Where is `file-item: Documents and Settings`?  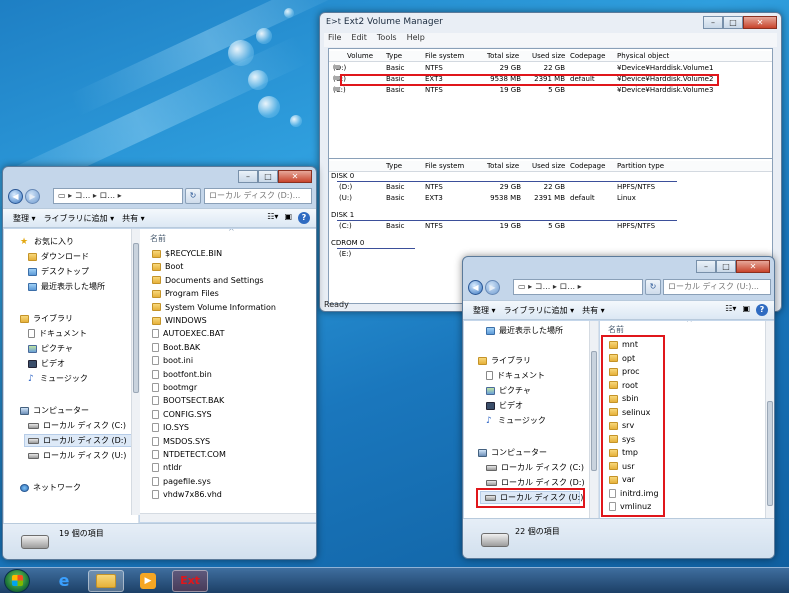
file-item: Documents and Settings is located at coordinates (208, 280).